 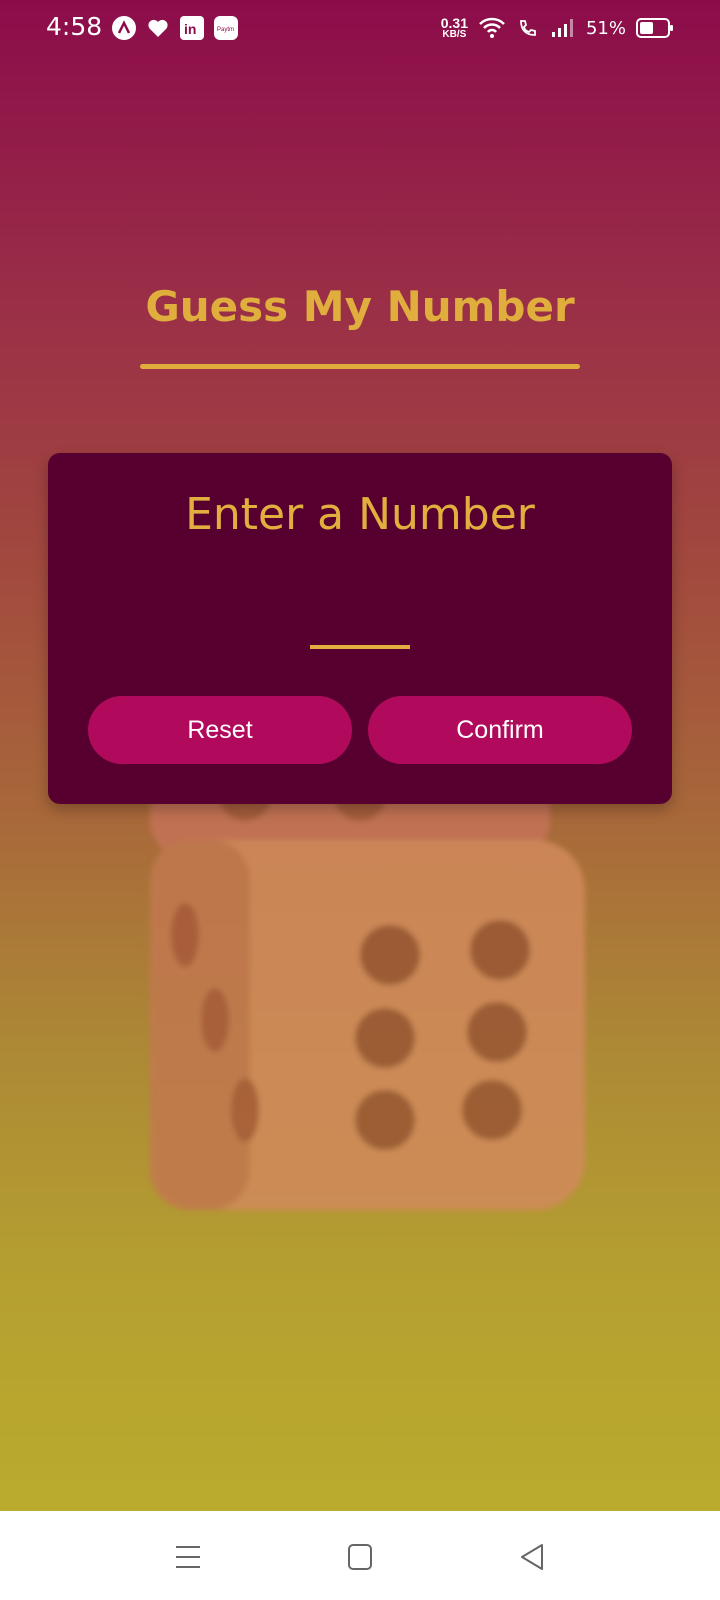 I want to click on wifi-calling-icon, so click(x=528, y=28).